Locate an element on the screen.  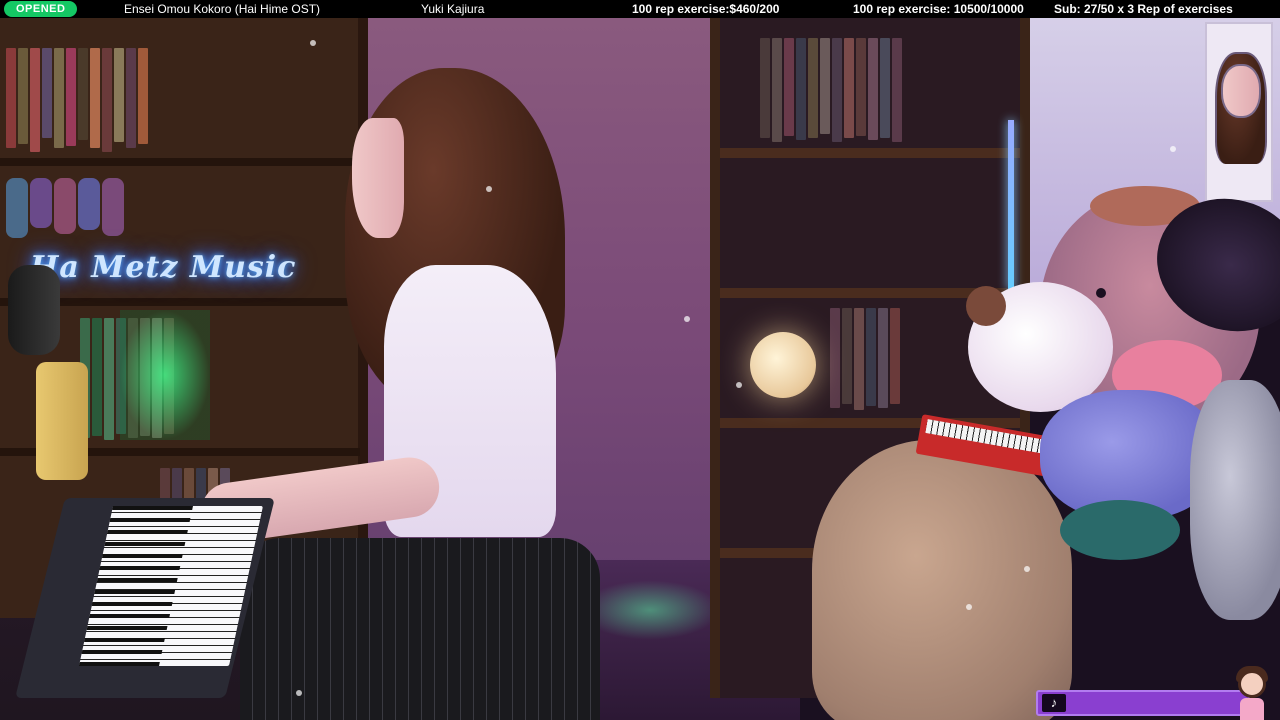
microphone is located at coordinates (34, 310).